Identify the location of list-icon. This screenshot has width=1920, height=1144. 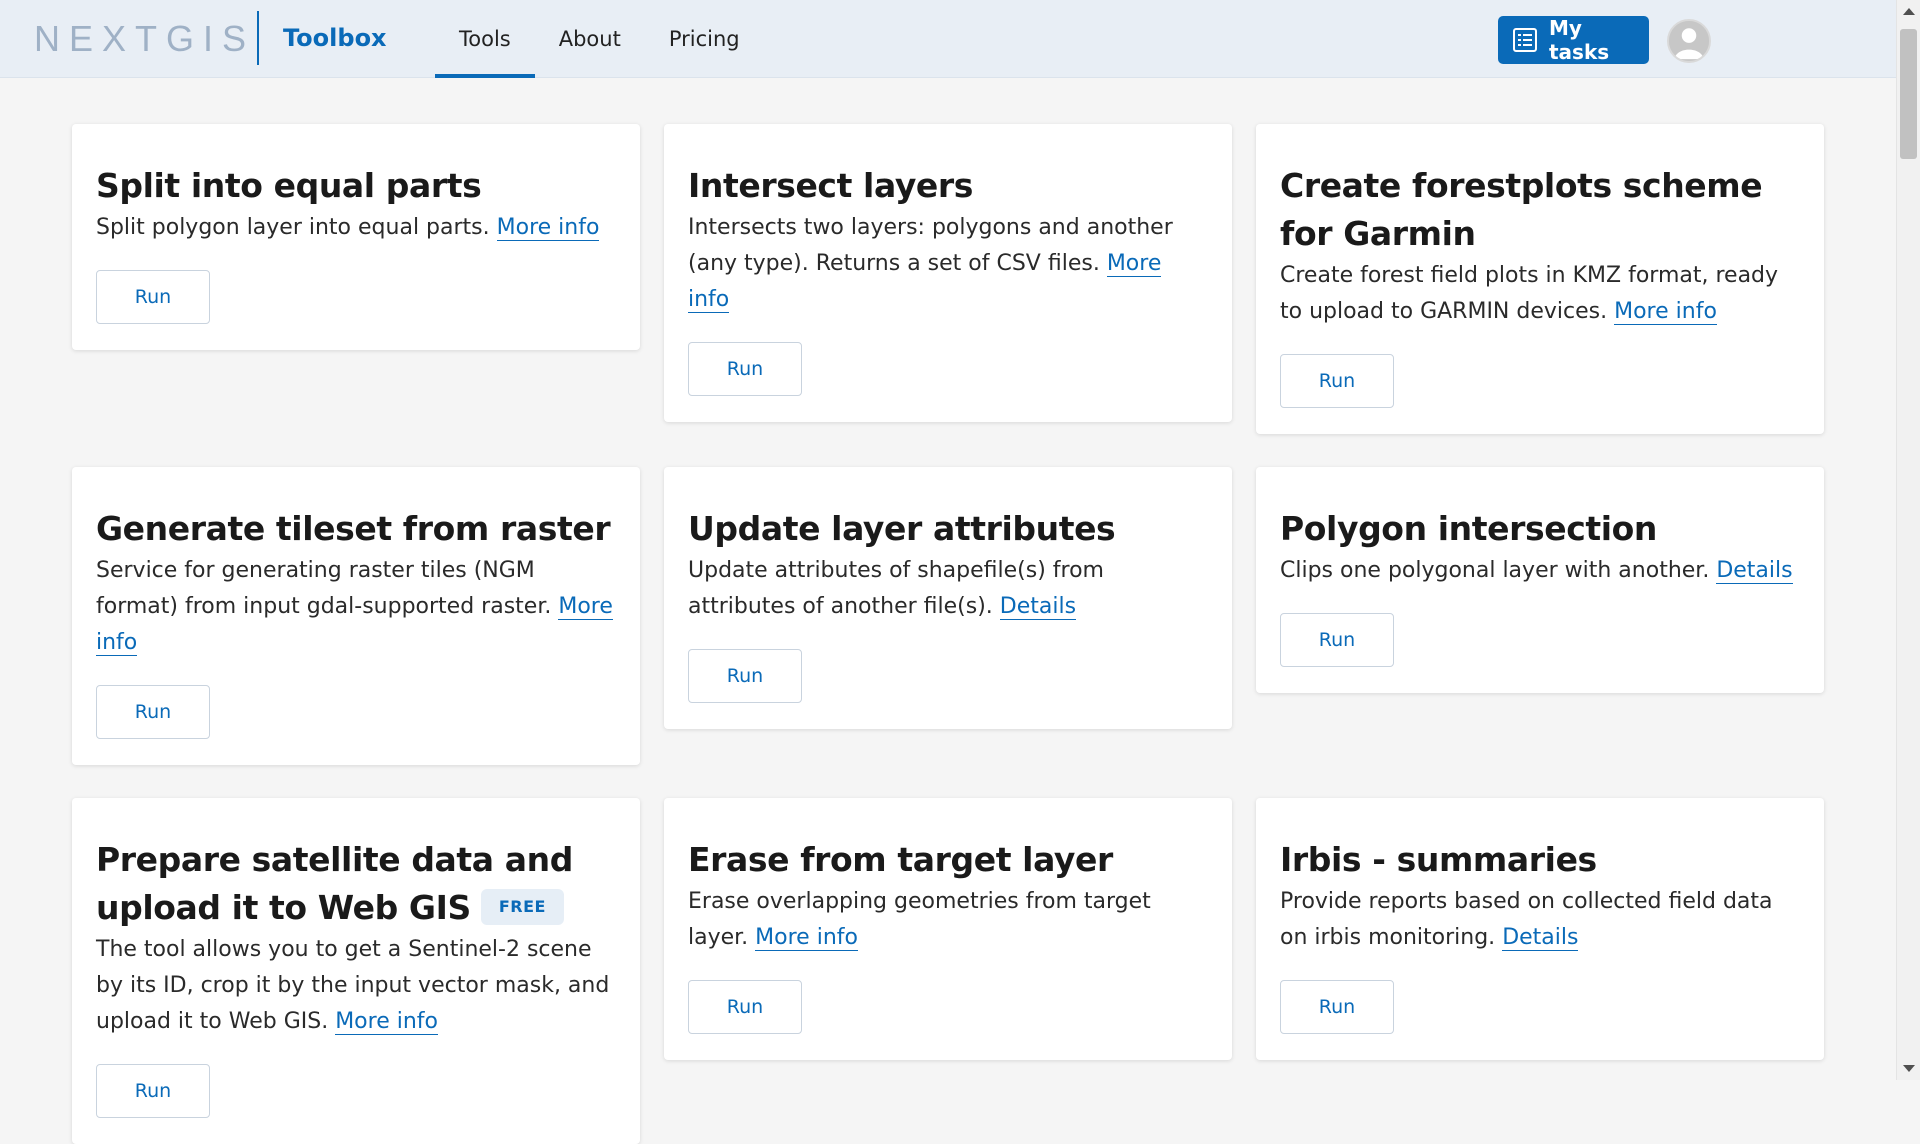
(1524, 40).